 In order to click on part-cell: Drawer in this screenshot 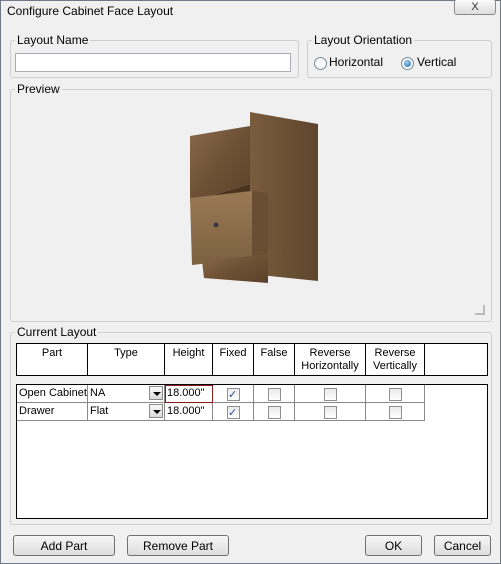, I will do `click(52, 412)`.